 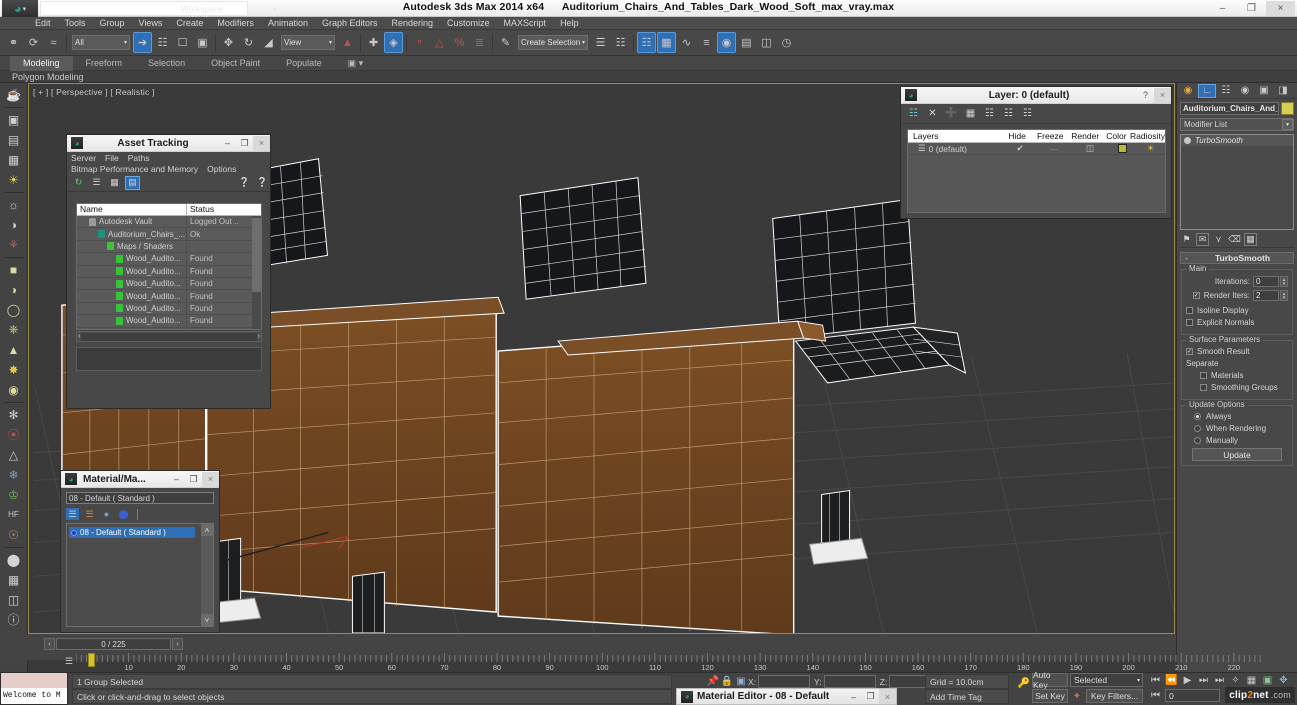 I want to click on iterations-field: 0, so click(x=1266, y=281).